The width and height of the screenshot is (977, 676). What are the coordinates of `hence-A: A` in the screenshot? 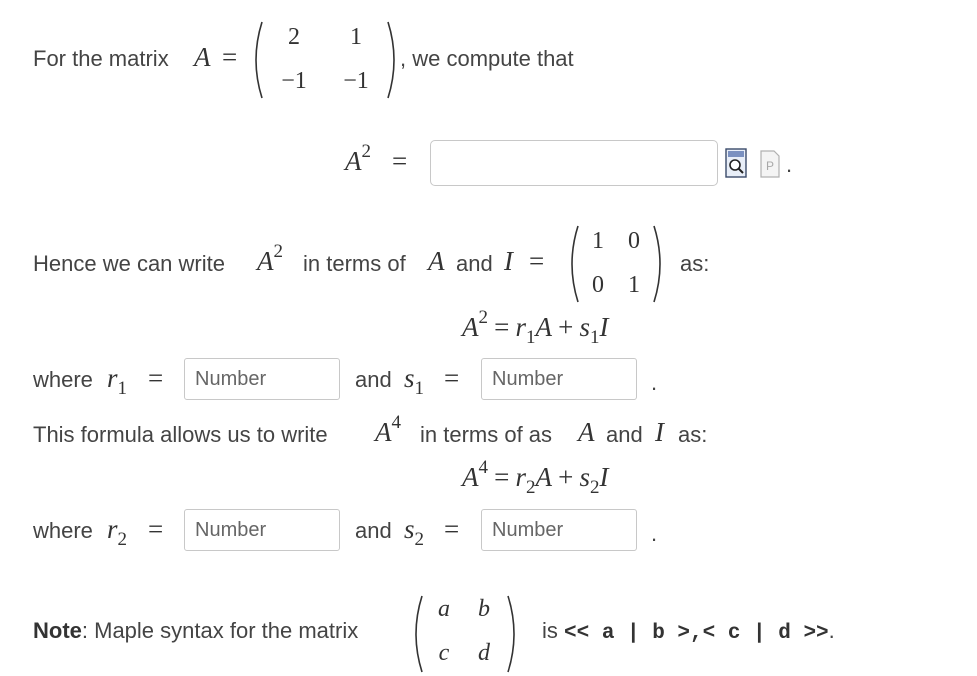 It's located at (436, 261).